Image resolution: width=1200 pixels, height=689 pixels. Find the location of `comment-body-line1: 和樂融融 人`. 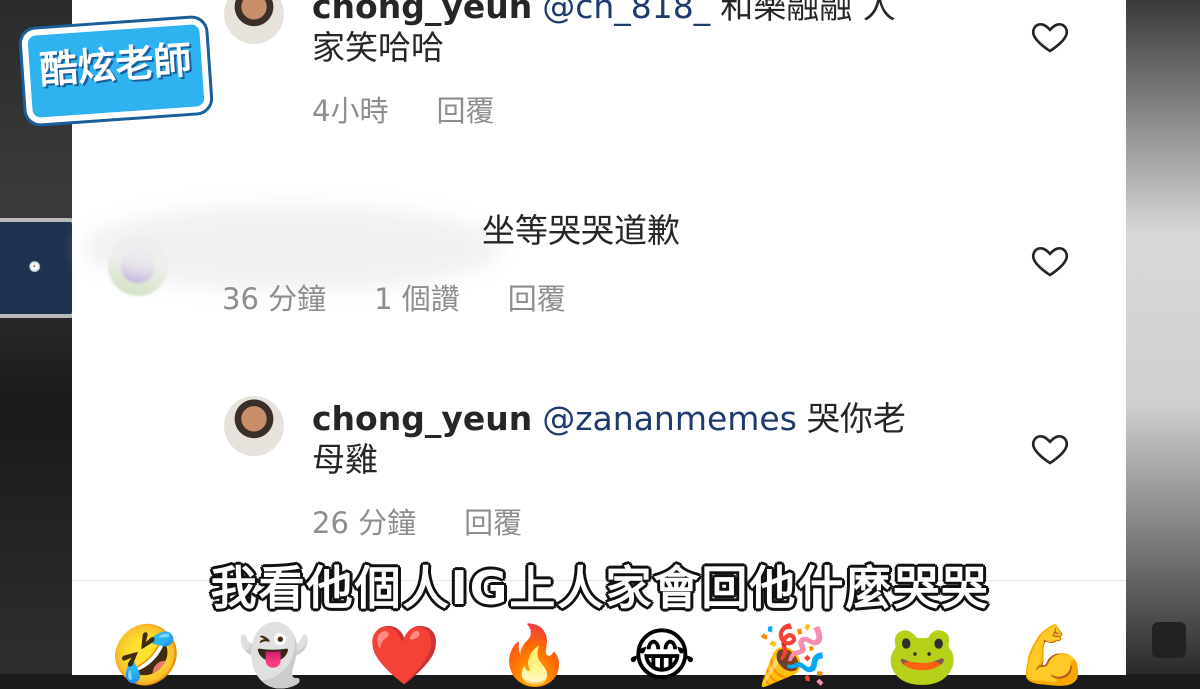

comment-body-line1: 和樂融融 人 is located at coordinates (808, 13).